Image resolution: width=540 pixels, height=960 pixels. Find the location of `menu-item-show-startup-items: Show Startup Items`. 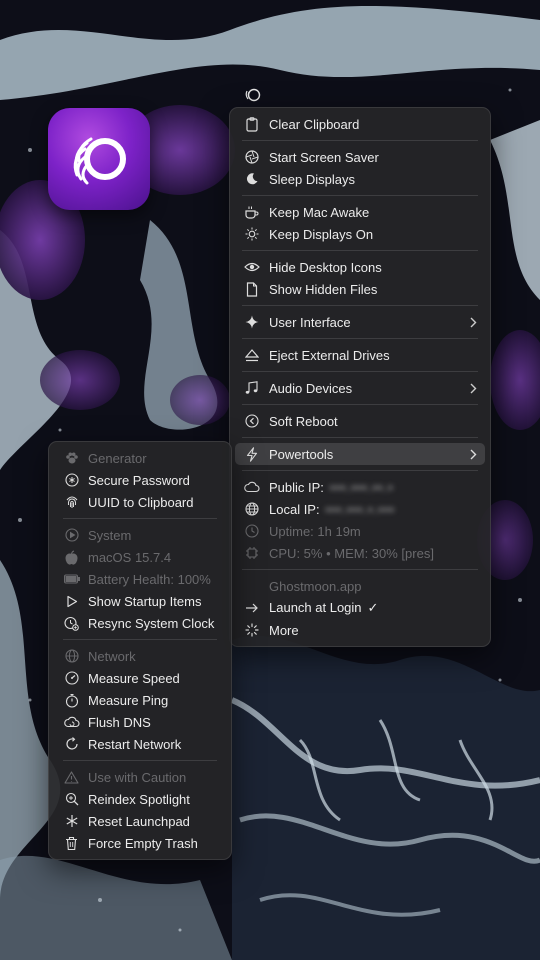

menu-item-show-startup-items: Show Startup Items is located at coordinates (140, 601).